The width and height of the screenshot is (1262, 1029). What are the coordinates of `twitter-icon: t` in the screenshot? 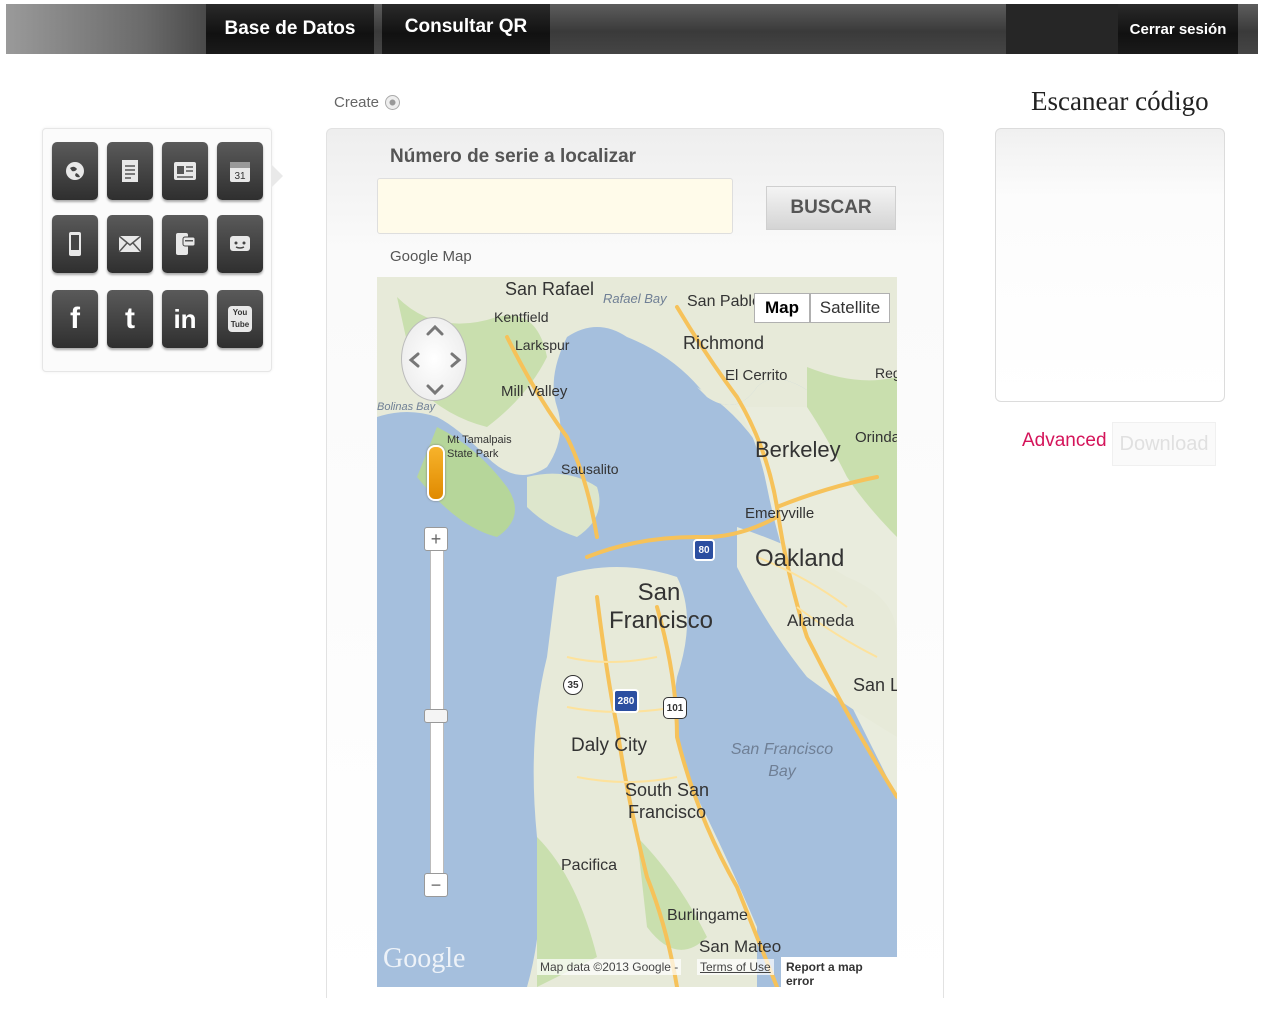 It's located at (130, 319).